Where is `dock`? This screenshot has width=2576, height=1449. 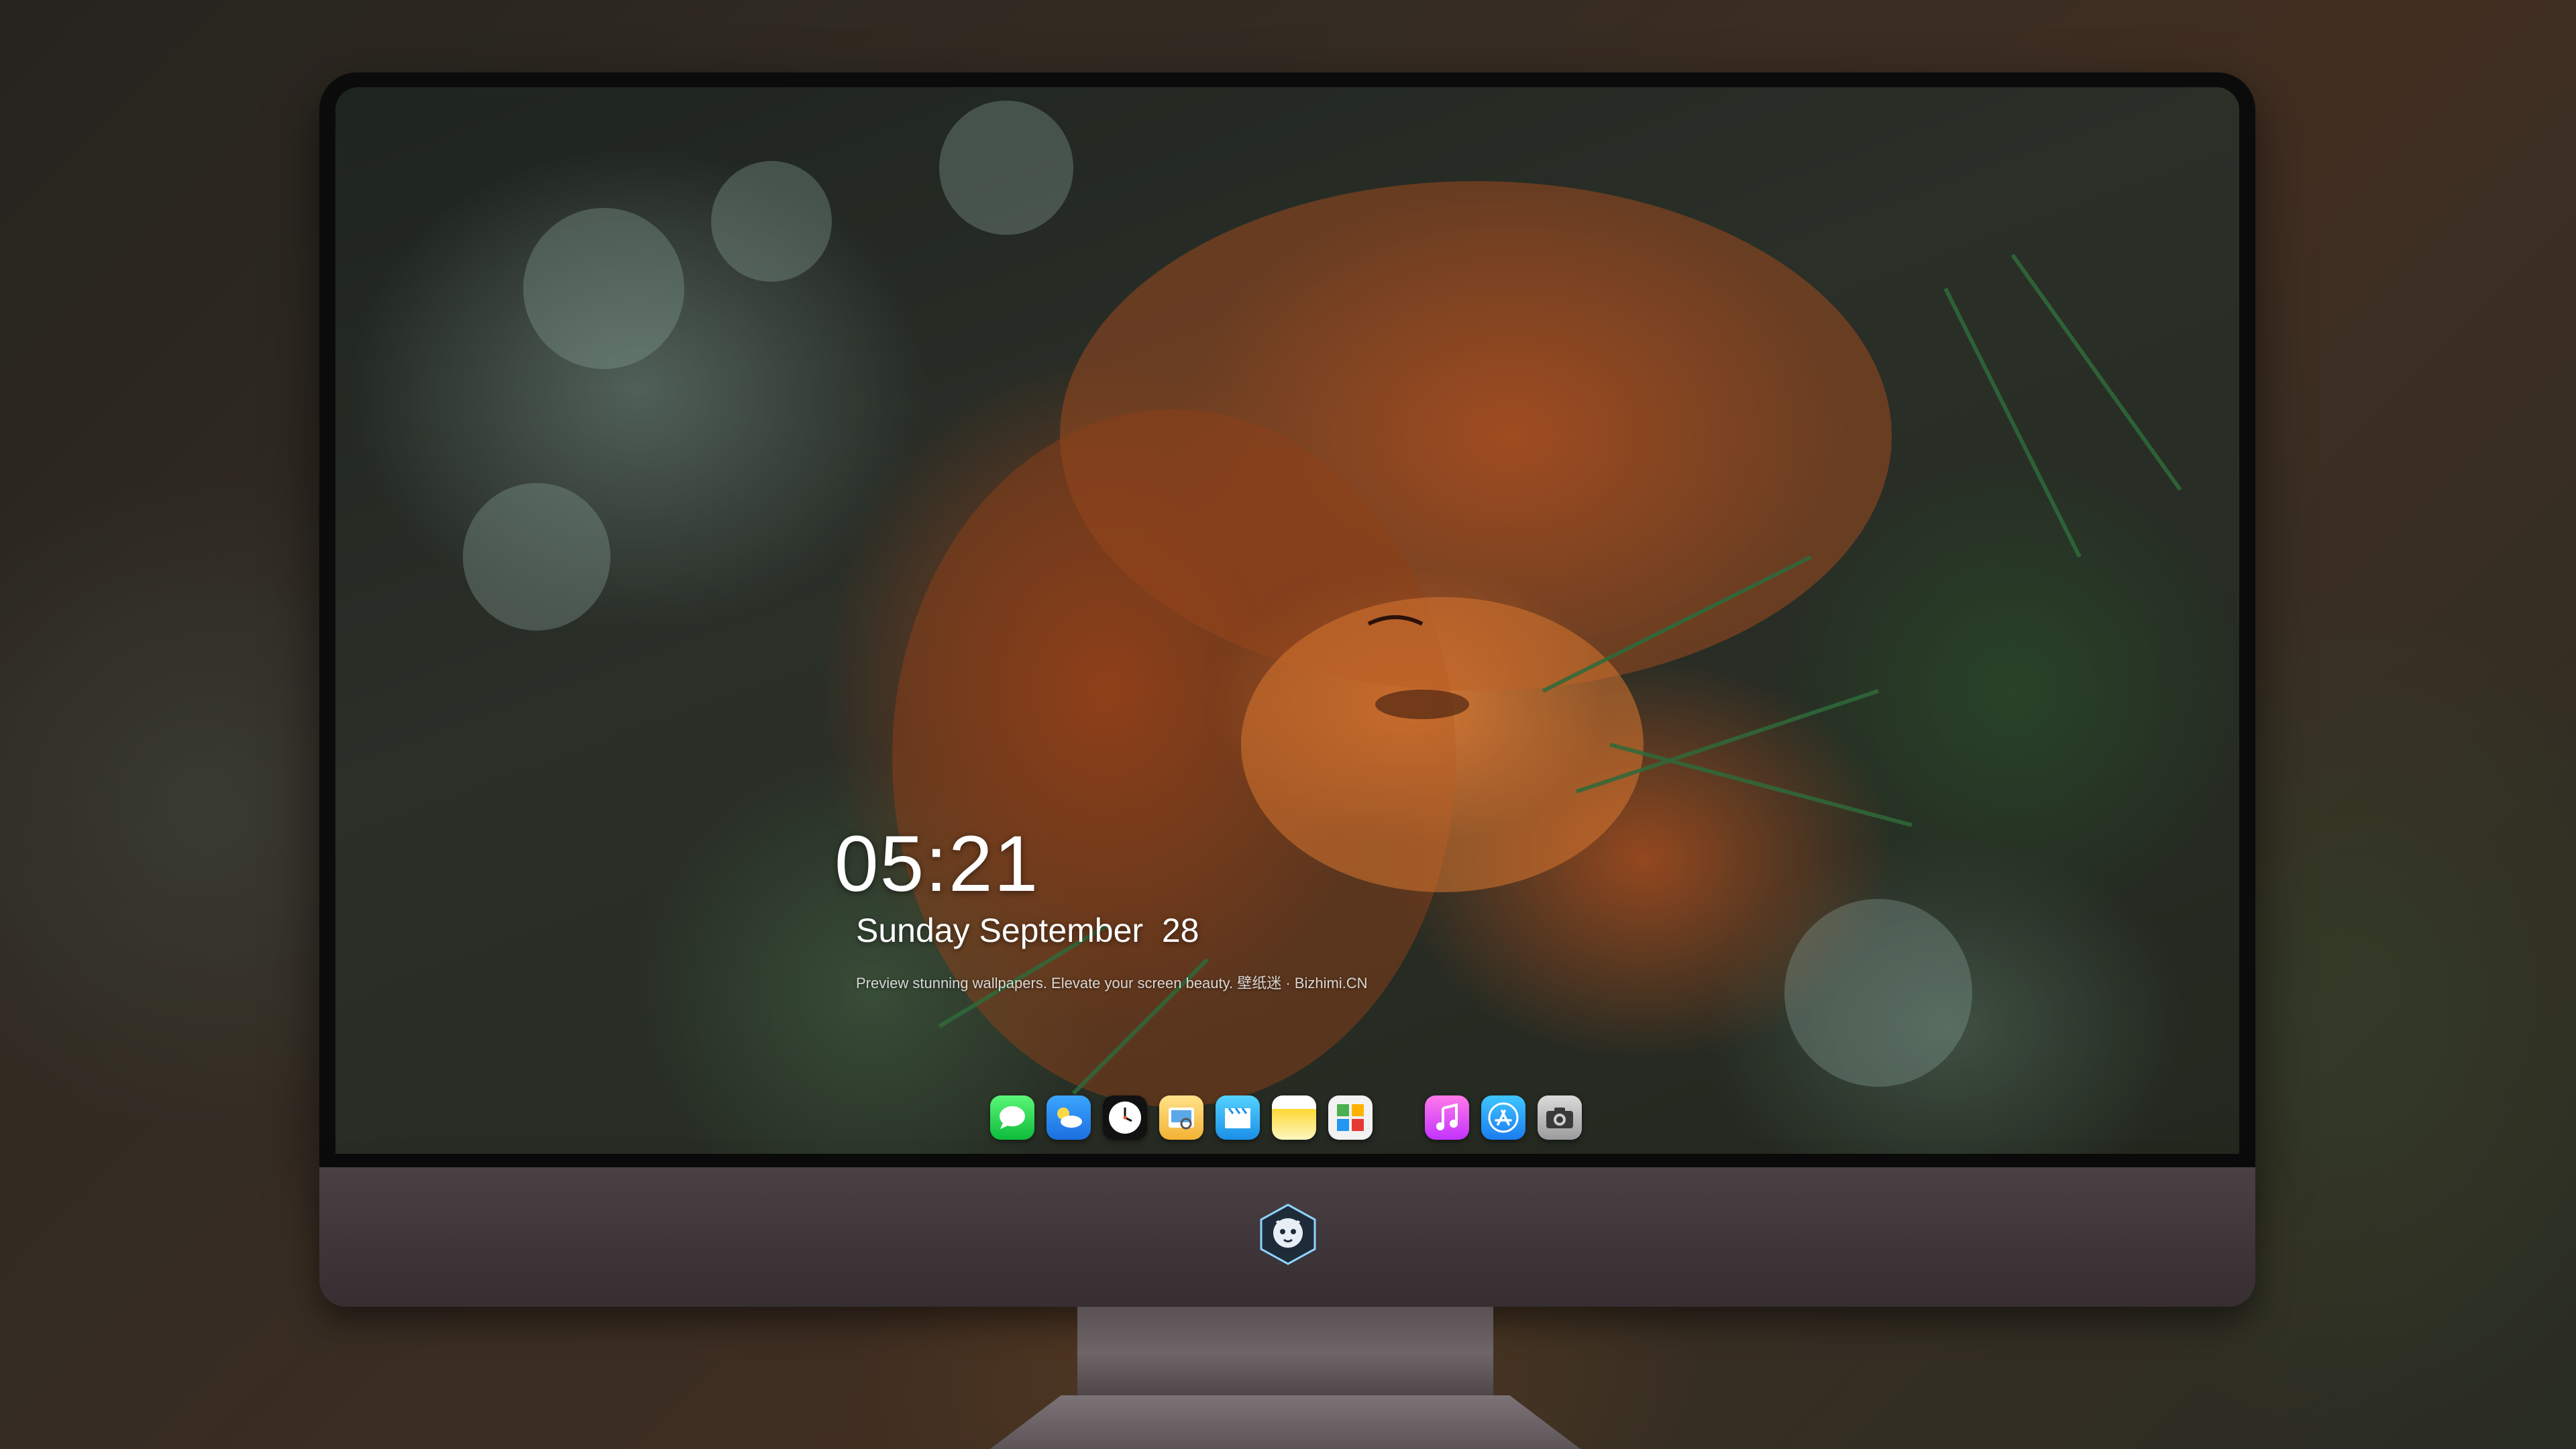
dock is located at coordinates (1286, 1117).